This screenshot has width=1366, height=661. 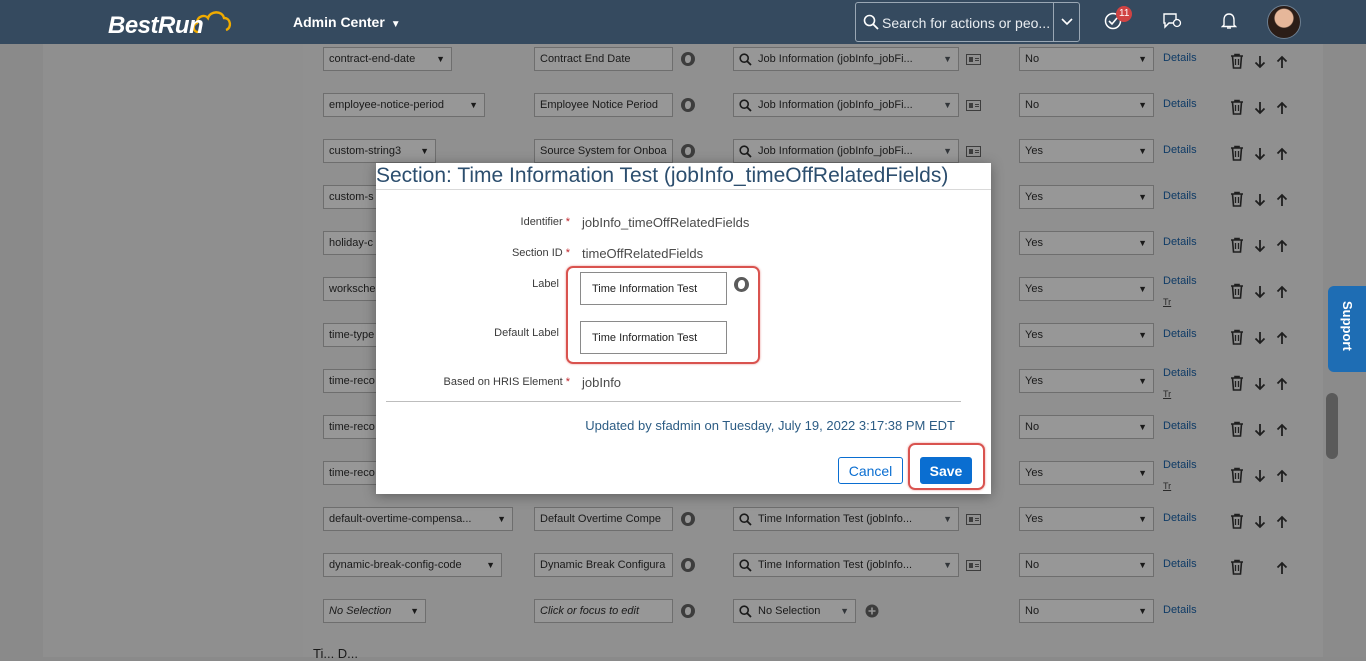 What do you see at coordinates (653, 337) in the screenshot?
I see `default-label-input` at bounding box center [653, 337].